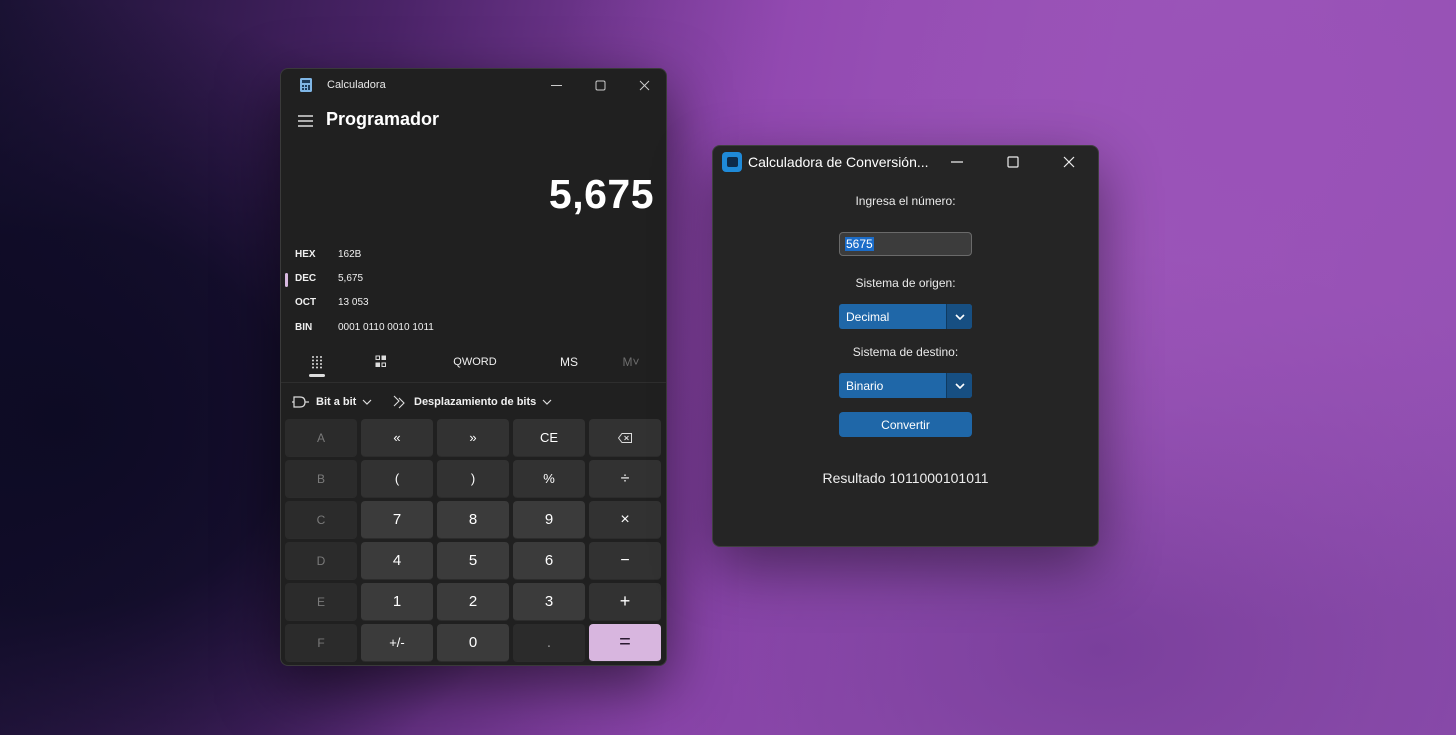  I want to click on mode-title: Programador, so click(383, 119).